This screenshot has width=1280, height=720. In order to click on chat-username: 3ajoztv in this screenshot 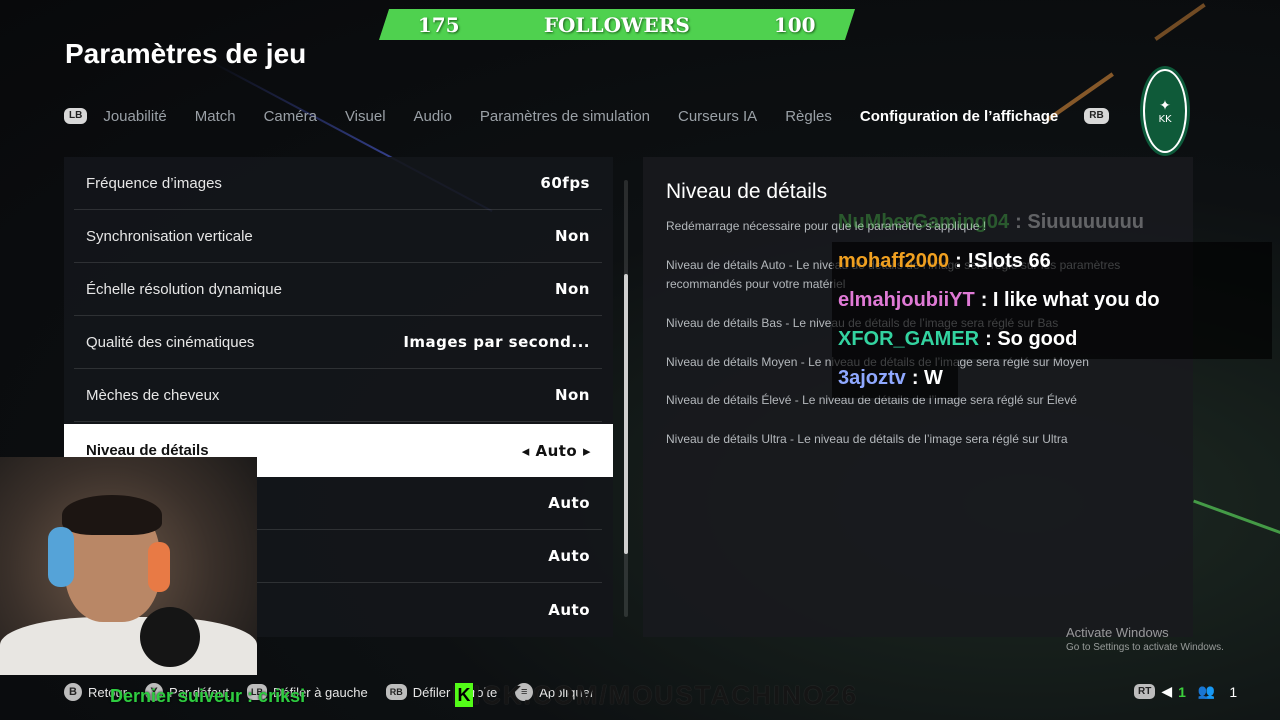, I will do `click(872, 378)`.